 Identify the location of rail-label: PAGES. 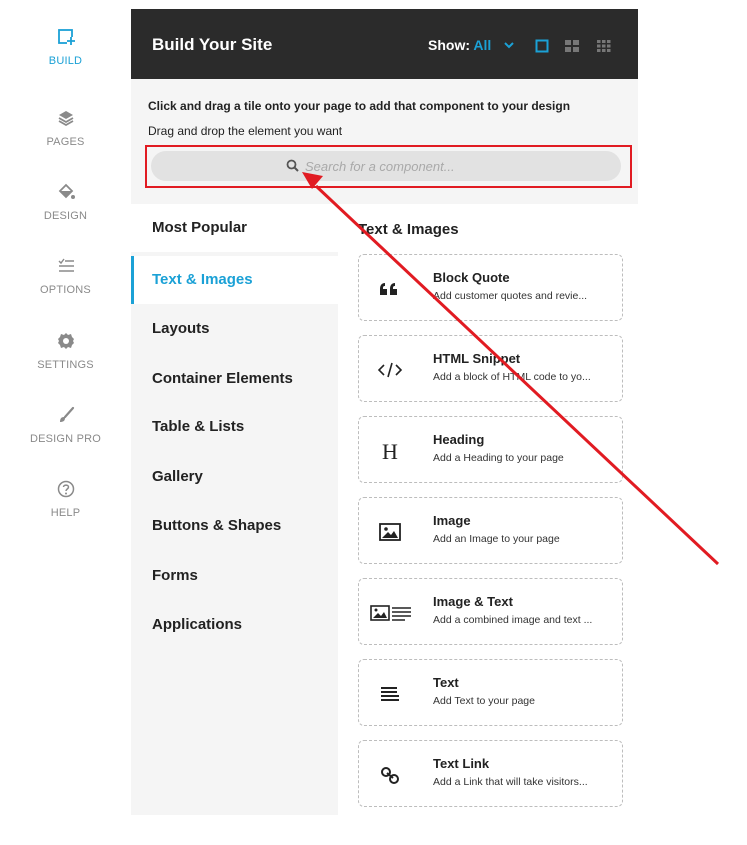
(65, 142).